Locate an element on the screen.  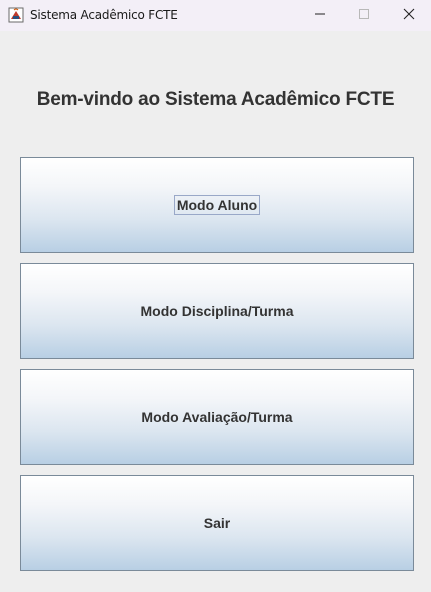
modo-aluno-button: Modo Aluno is located at coordinates (217, 205).